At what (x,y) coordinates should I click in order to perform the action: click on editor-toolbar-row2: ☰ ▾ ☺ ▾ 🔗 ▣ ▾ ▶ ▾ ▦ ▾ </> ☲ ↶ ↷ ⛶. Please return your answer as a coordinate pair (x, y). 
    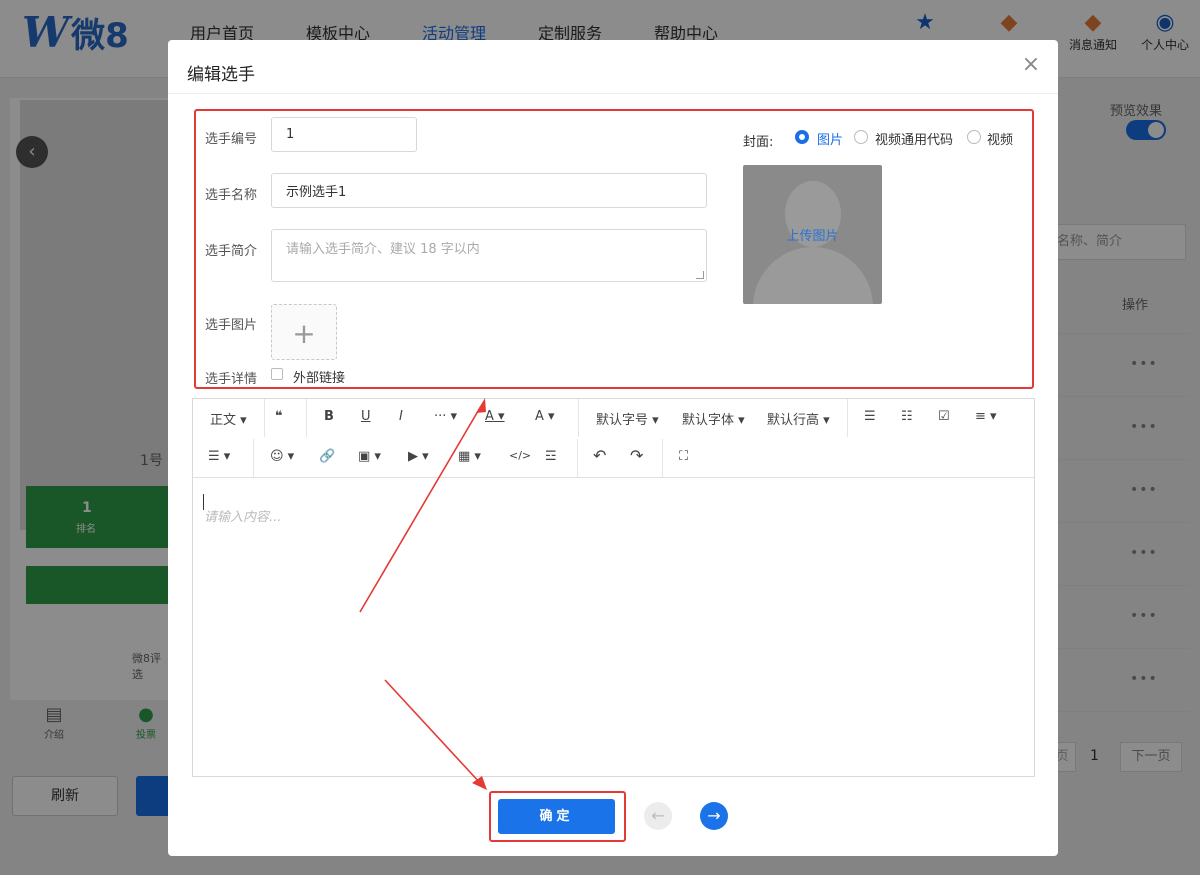
    Looking at the image, I should click on (613, 459).